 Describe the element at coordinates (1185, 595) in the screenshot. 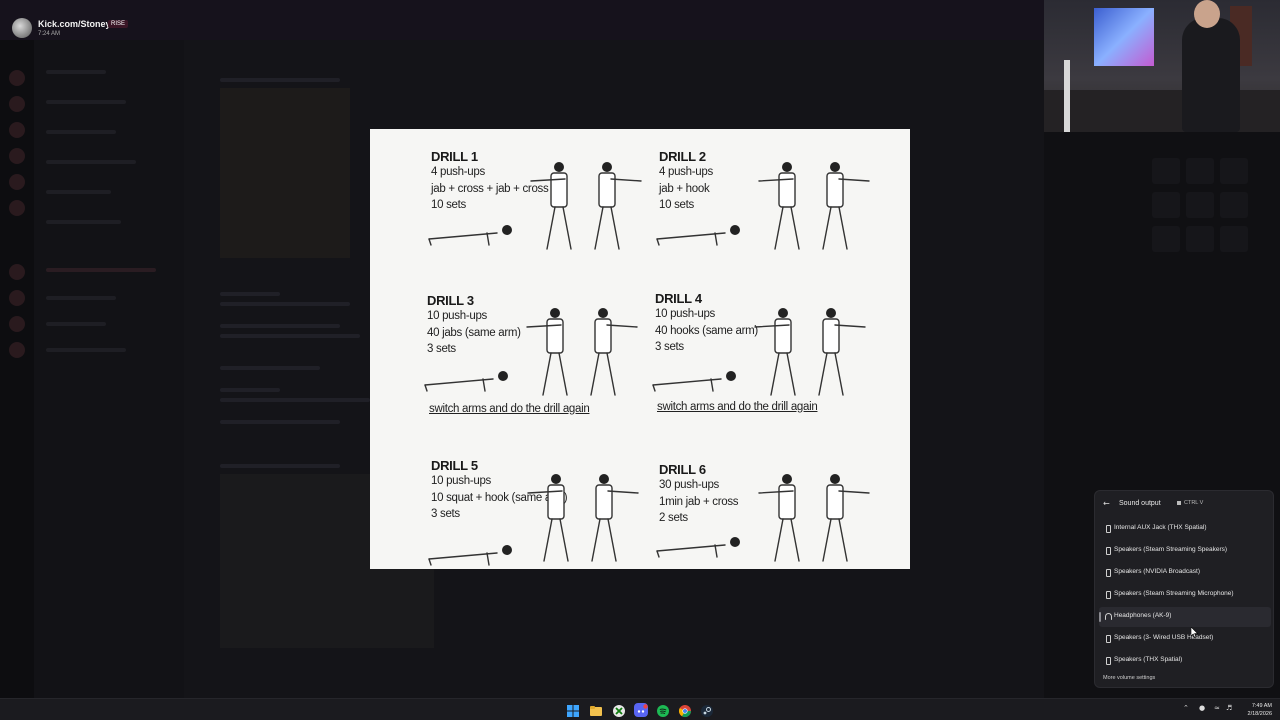

I see `sound-device-item: Speakers (Steam Streaming Microphone)` at that location.